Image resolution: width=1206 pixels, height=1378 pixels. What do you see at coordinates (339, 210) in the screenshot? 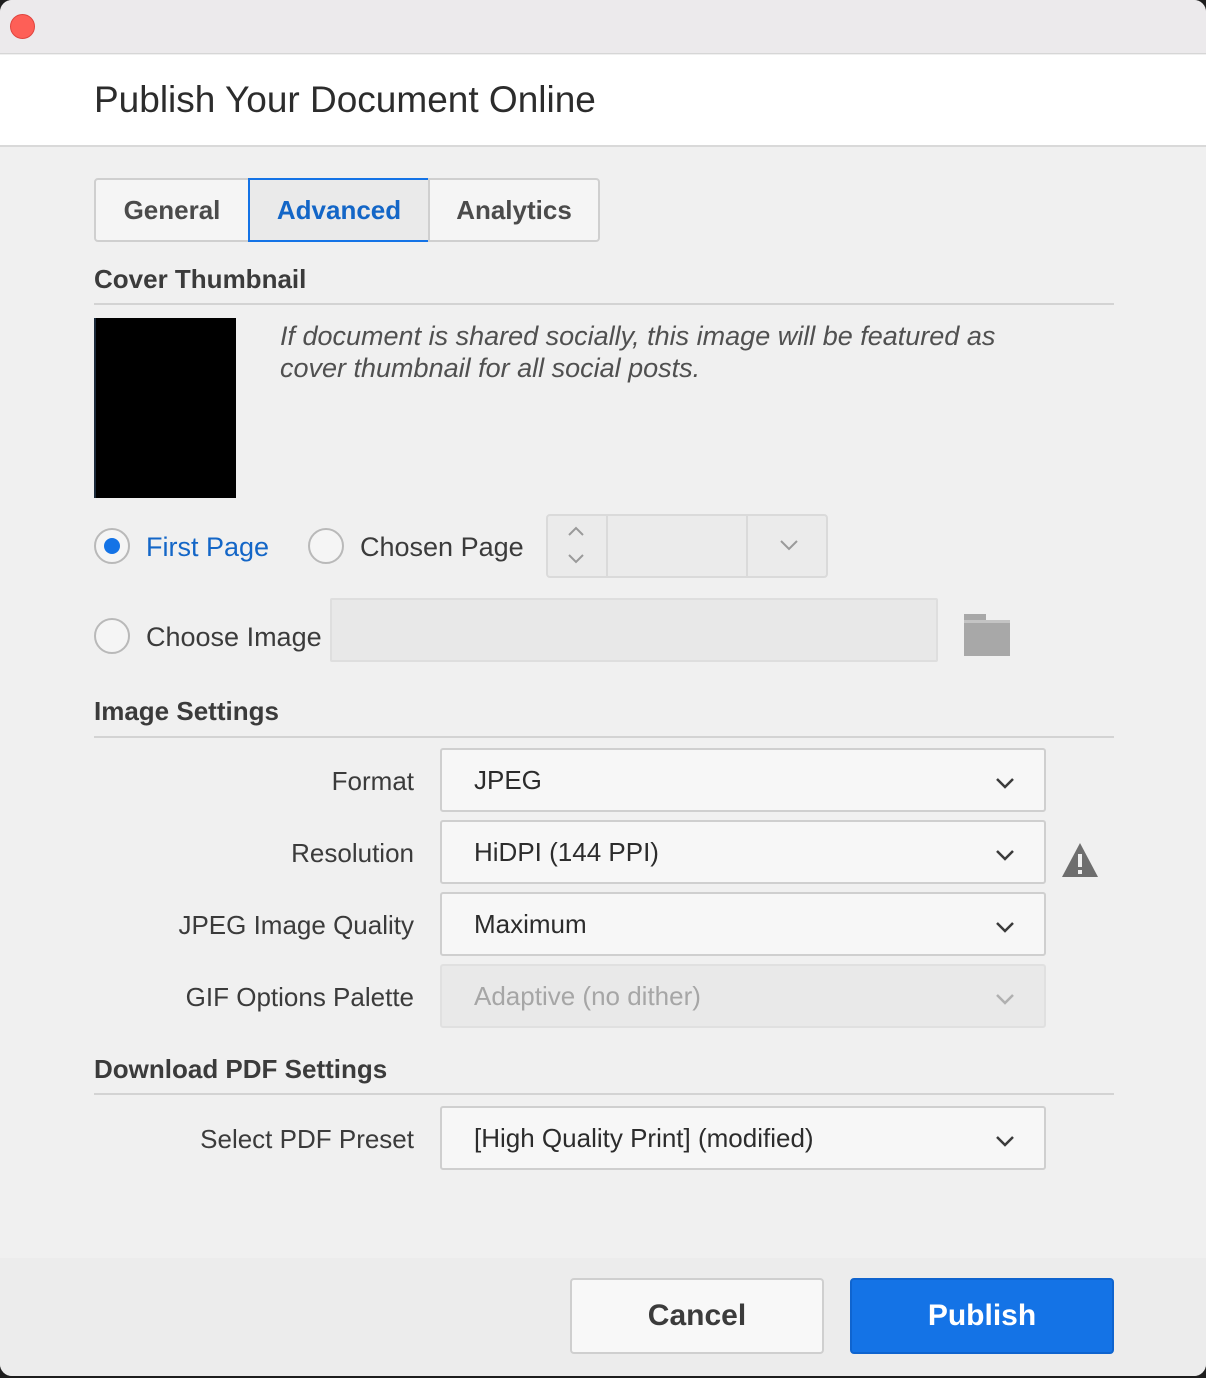
I see `tab-advanced: Advanced` at bounding box center [339, 210].